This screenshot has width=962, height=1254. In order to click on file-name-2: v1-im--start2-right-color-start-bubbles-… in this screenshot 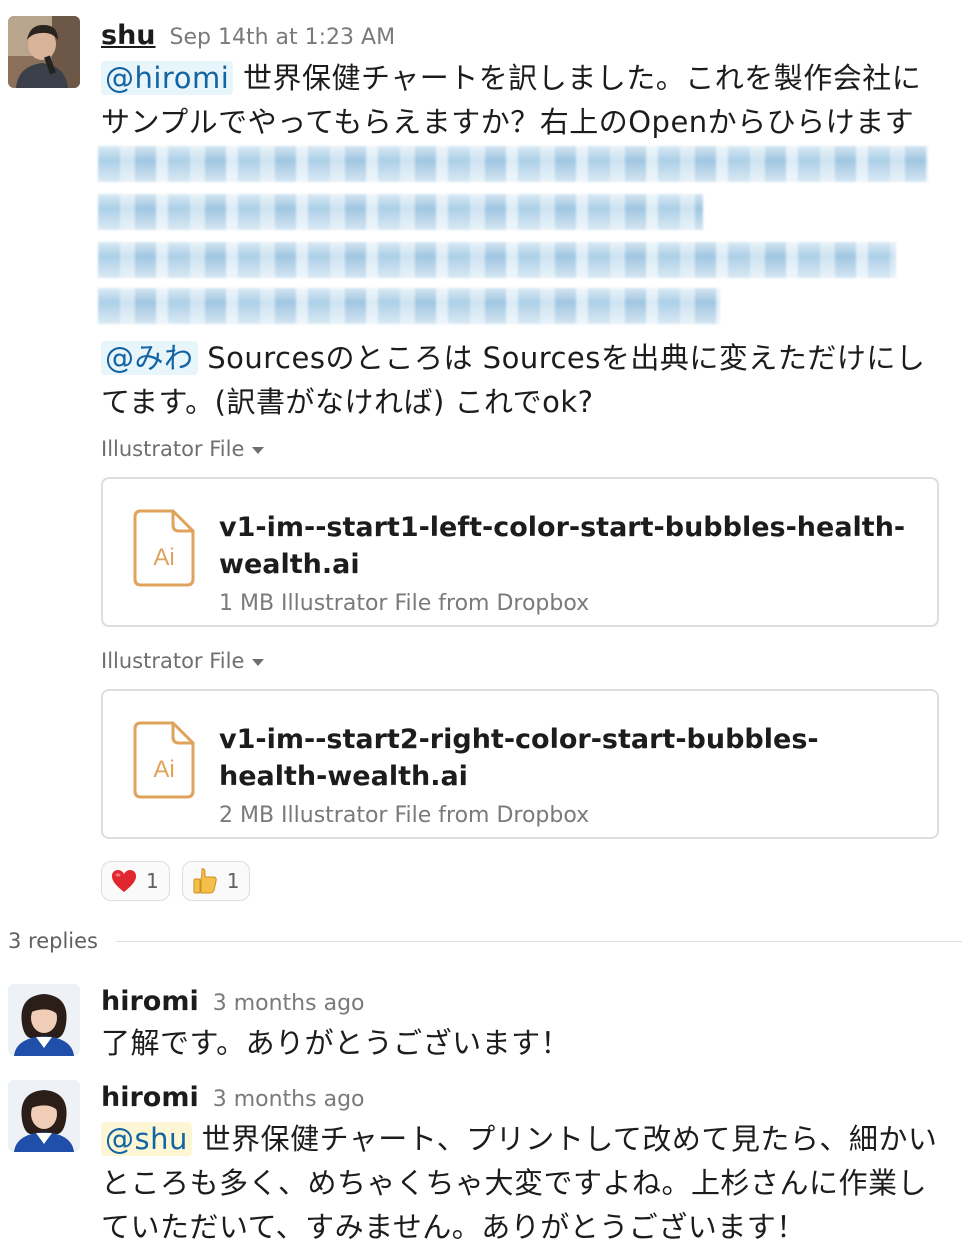, I will do `click(569, 758)`.